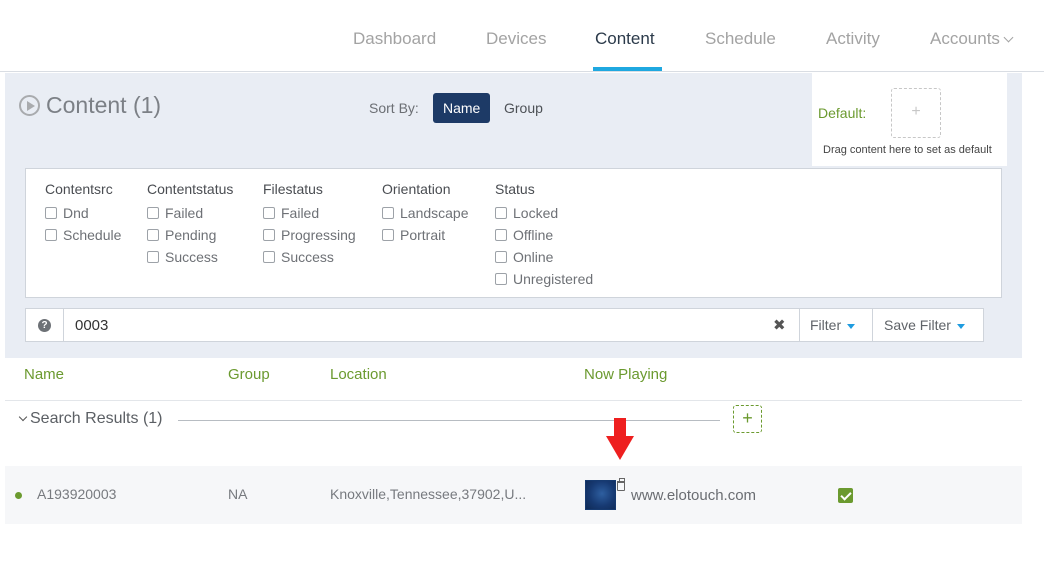 Image resolution: width=1044 pixels, height=568 pixels. I want to click on search-results-group-toggle: Search Results (1), so click(90, 419).